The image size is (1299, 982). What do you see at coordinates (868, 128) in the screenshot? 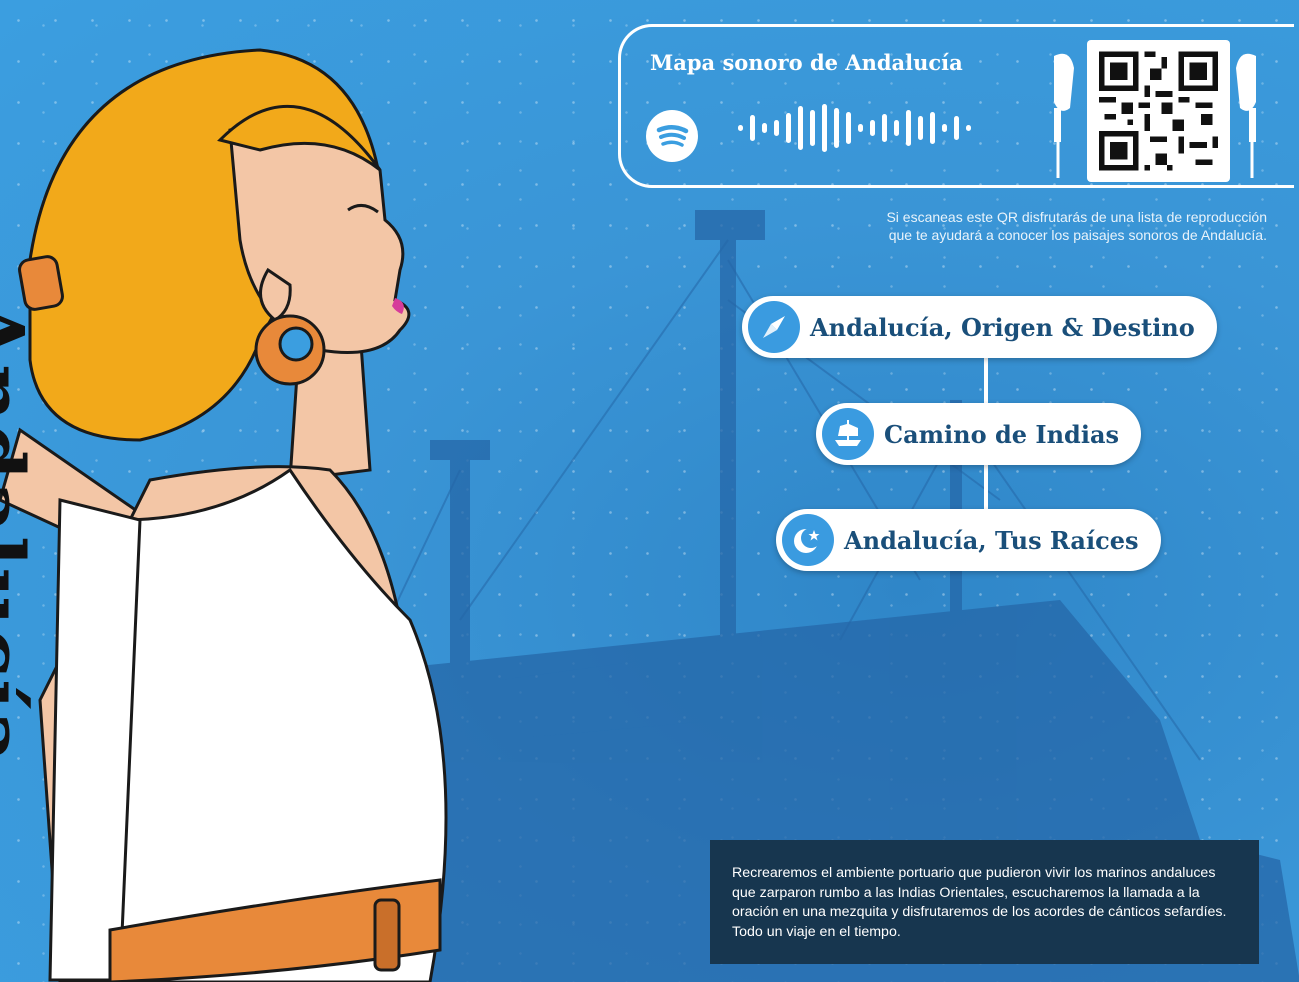
I see `spotify-soundwave-code` at bounding box center [868, 128].